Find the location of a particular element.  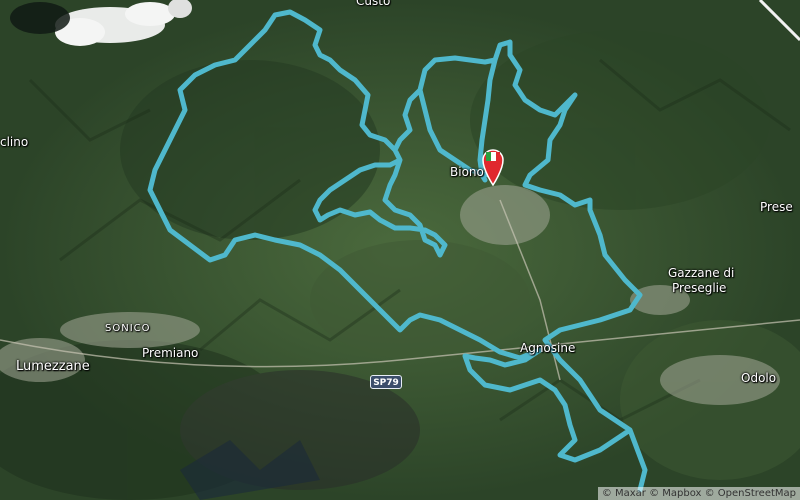

place-label-lumezzane: Lumezzane is located at coordinates (53, 366).